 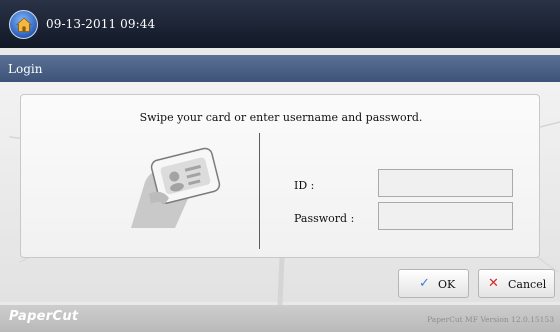 What do you see at coordinates (259, 191) in the screenshot?
I see `panel-divider` at bounding box center [259, 191].